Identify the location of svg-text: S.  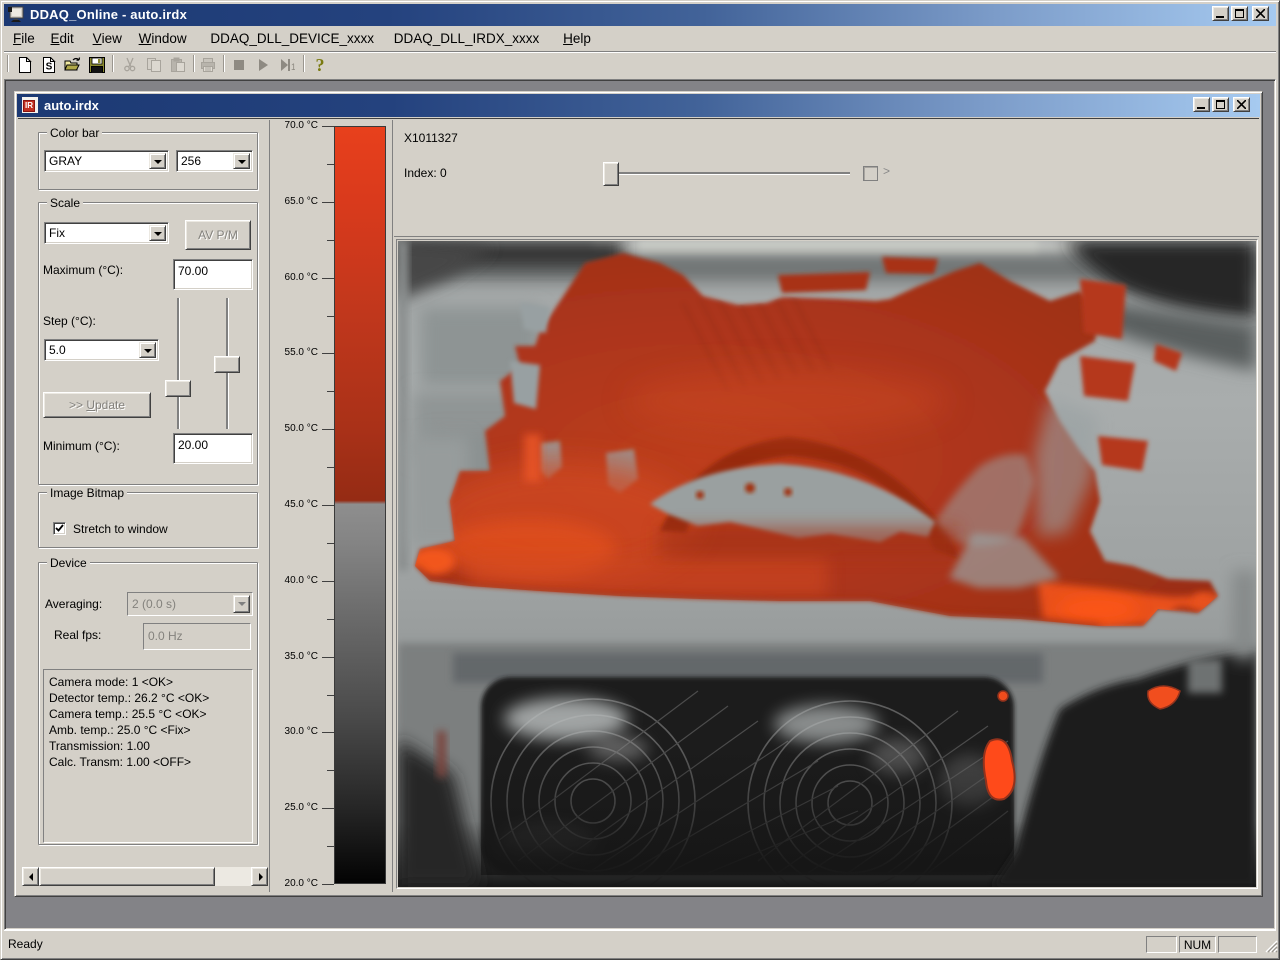
(49, 67).